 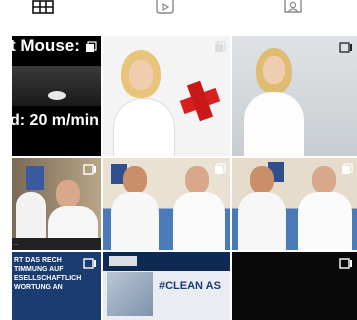 What do you see at coordinates (48, 278) in the screenshot?
I see `post-text-line: ESELLSCHAFTLICH` at bounding box center [48, 278].